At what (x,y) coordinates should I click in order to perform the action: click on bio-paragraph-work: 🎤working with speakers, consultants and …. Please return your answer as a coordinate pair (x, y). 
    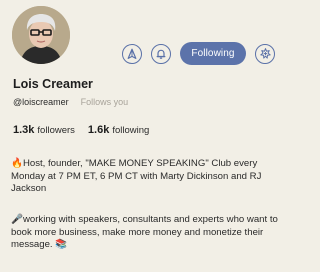
    Looking at the image, I should click on (144, 232).